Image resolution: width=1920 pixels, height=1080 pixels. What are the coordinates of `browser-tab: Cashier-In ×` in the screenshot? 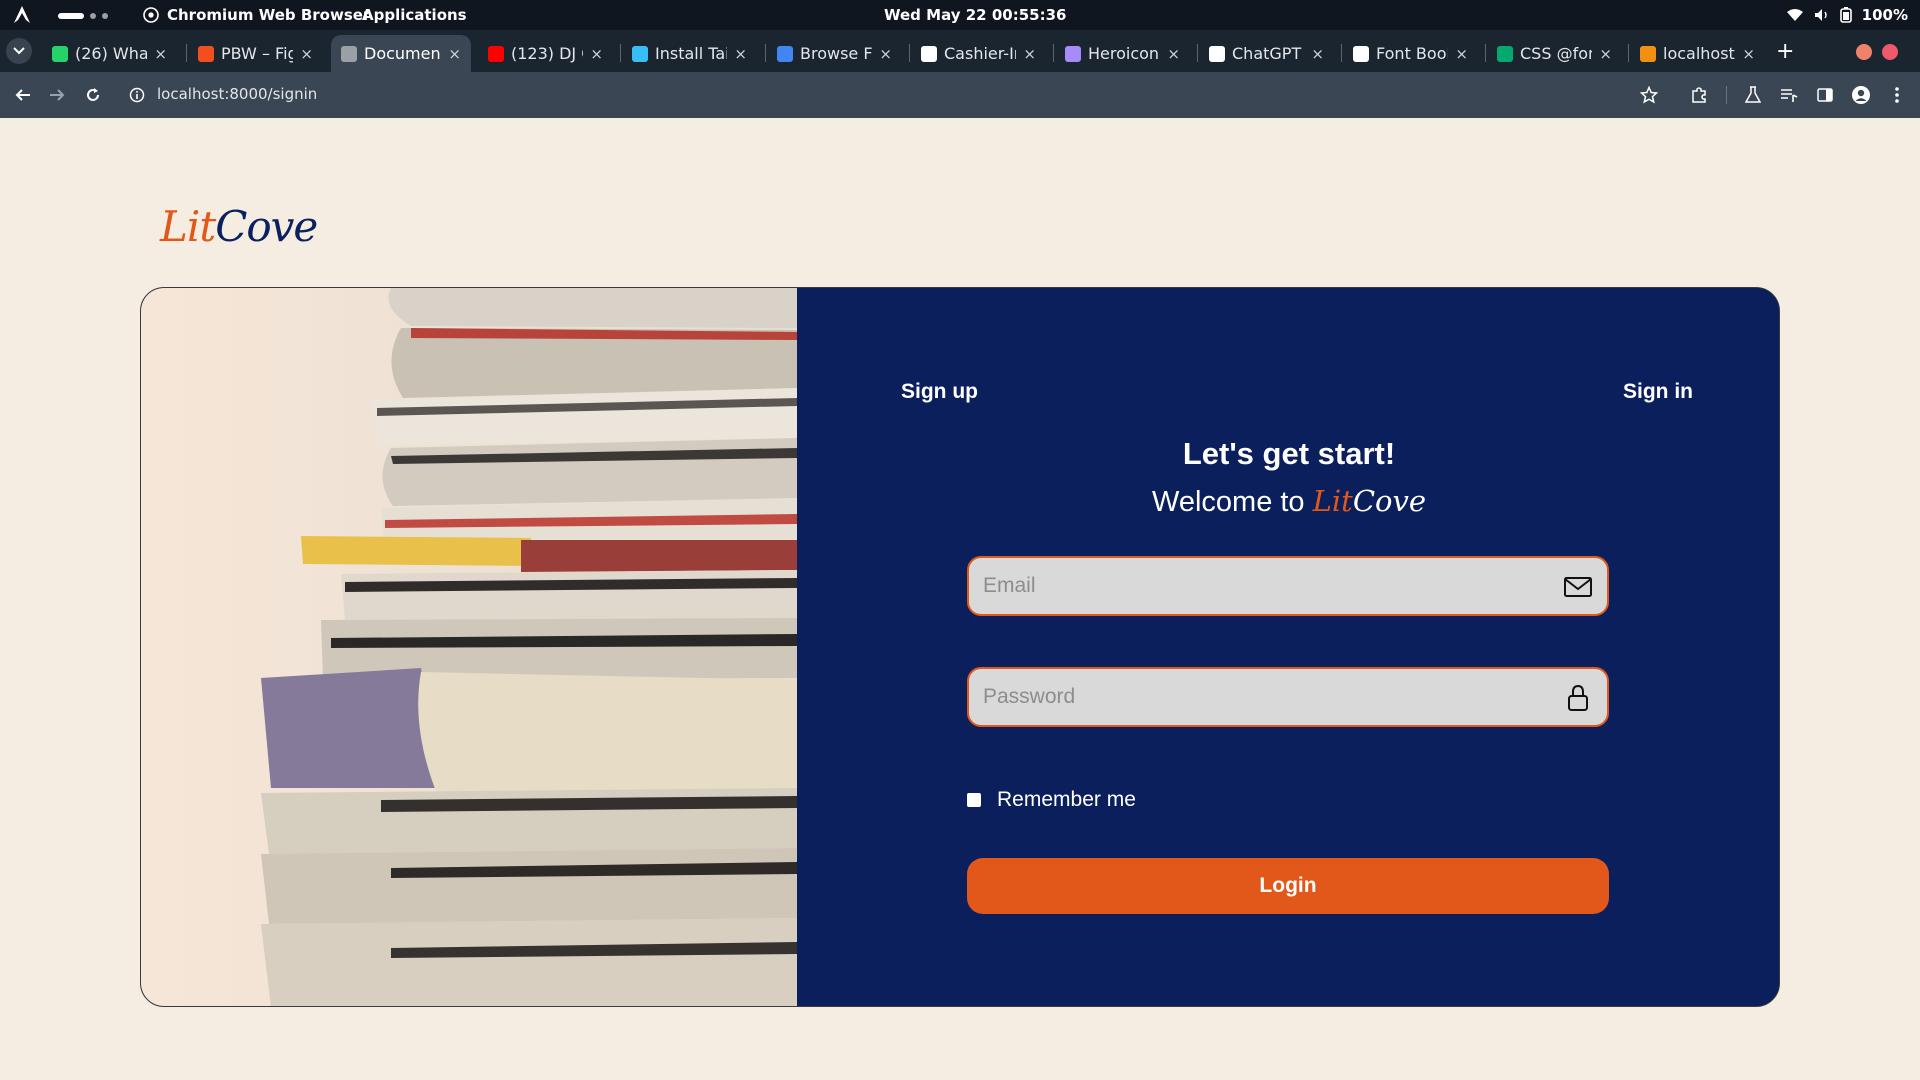 It's located at (978, 53).